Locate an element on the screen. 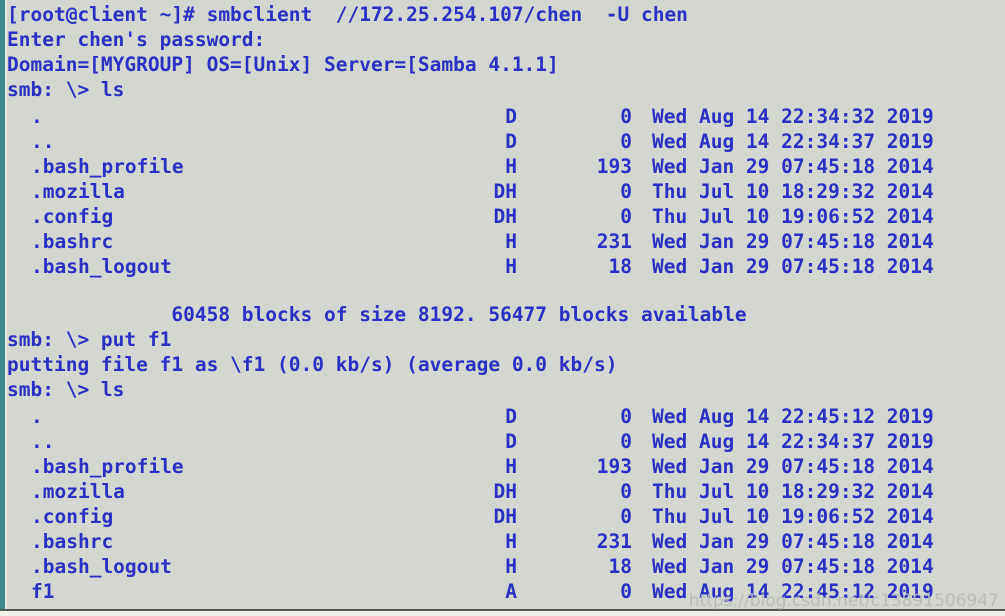  terminal-line: smb: \> put f1 is located at coordinates (89, 339).